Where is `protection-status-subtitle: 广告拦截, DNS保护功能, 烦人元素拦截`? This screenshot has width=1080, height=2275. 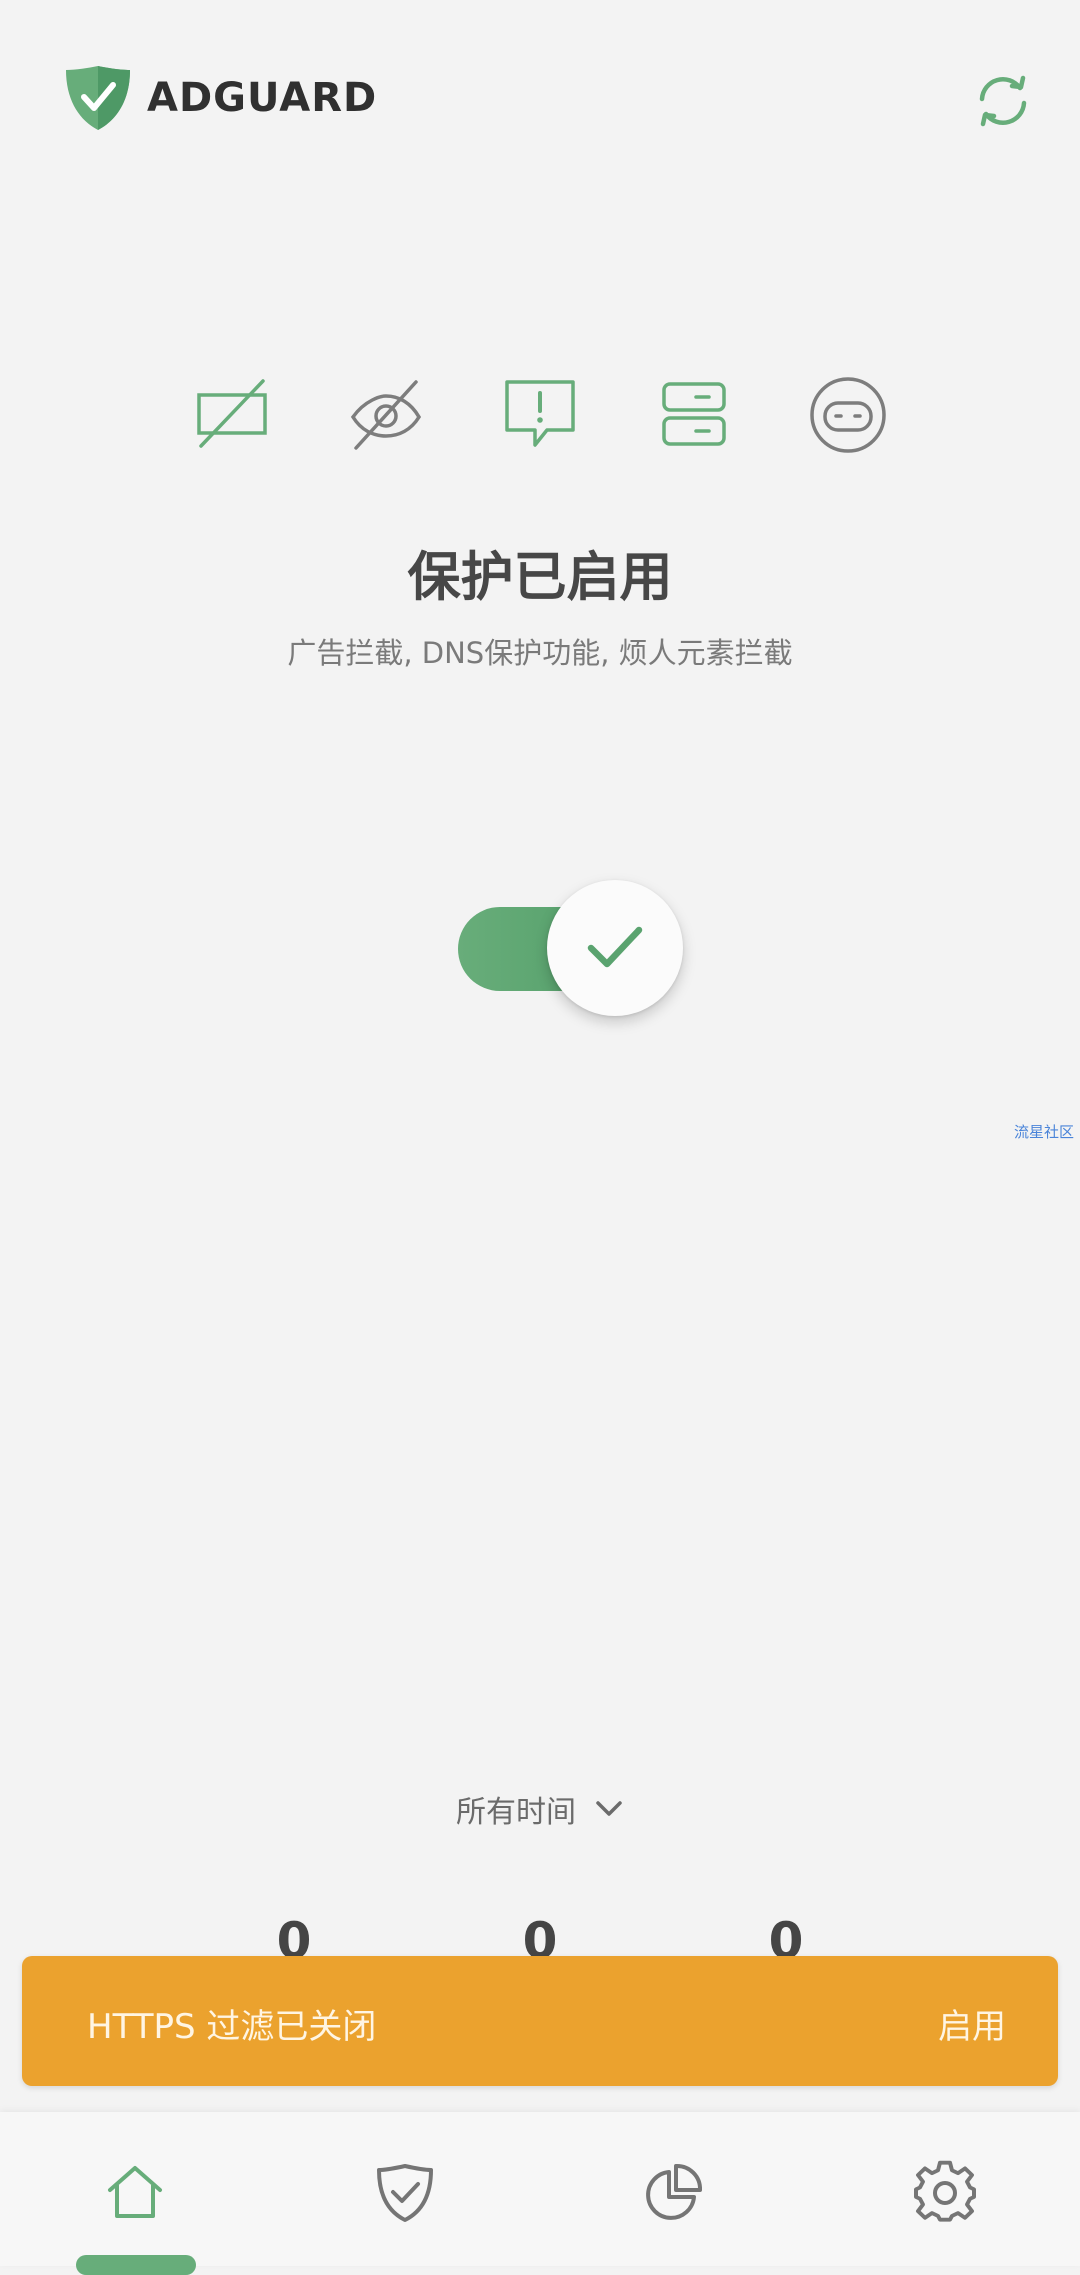
protection-status-subtitle: 广告拦截, DNS保护功能, 烦人元素拦截 is located at coordinates (540, 653).